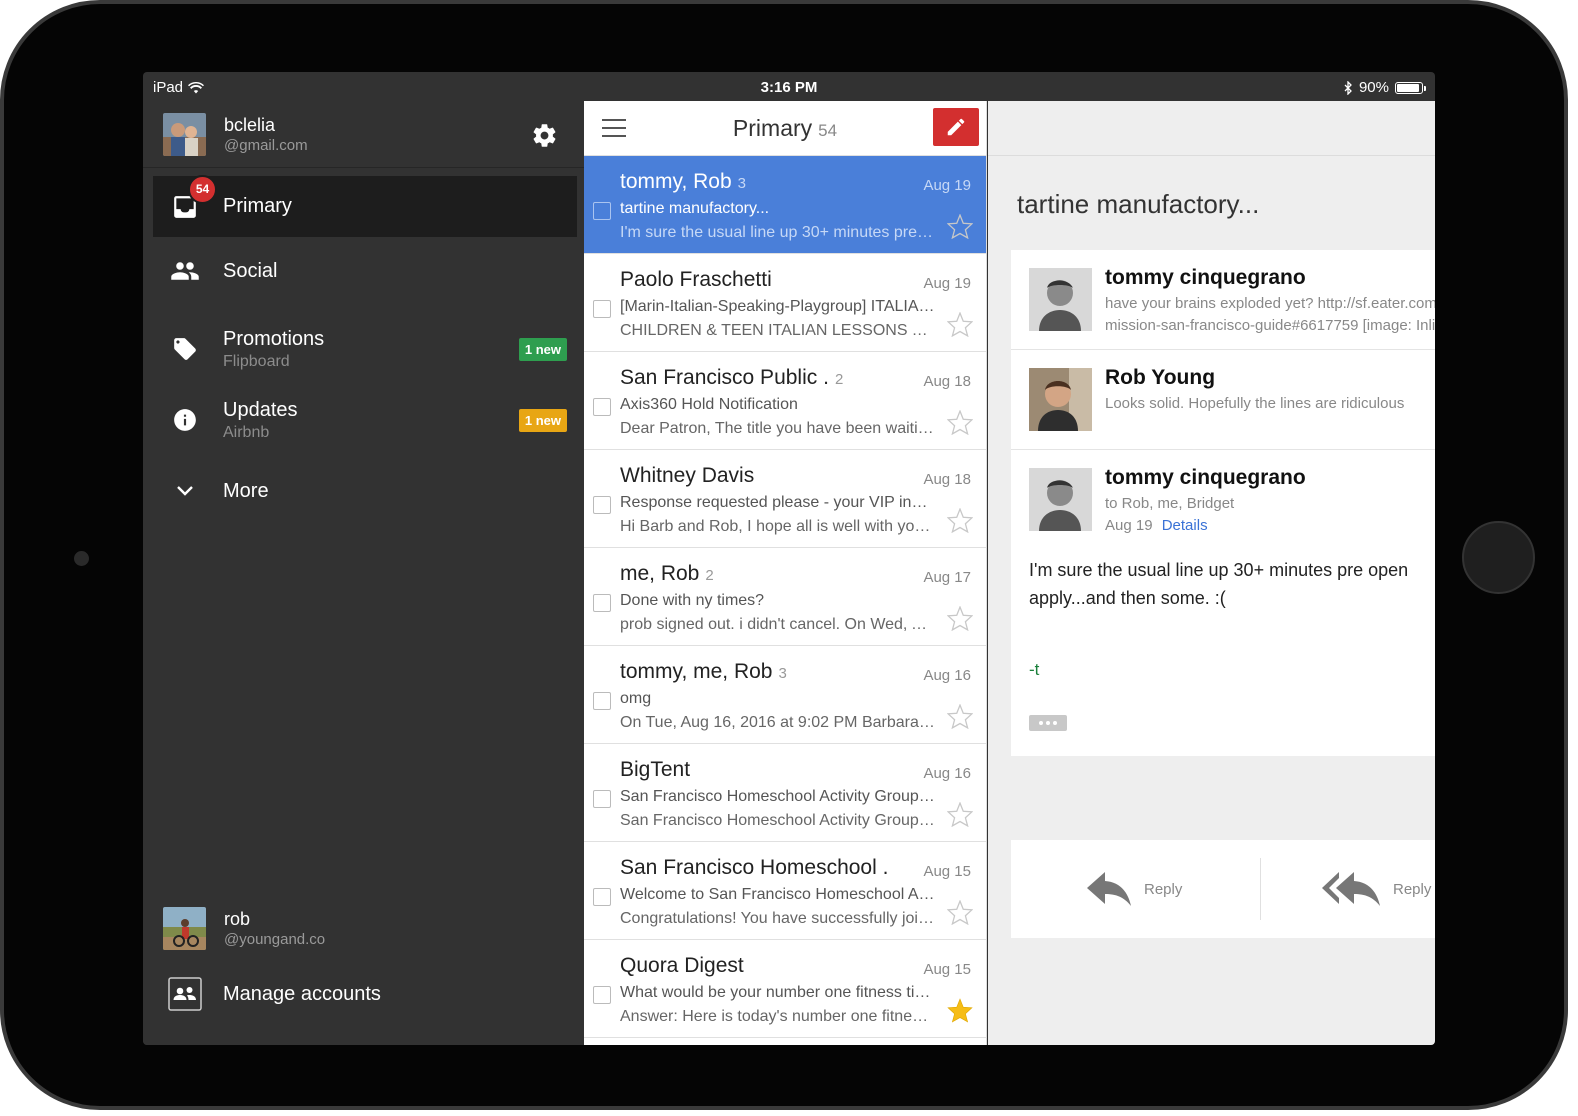  I want to click on new-badge: 1 new, so click(542, 420).